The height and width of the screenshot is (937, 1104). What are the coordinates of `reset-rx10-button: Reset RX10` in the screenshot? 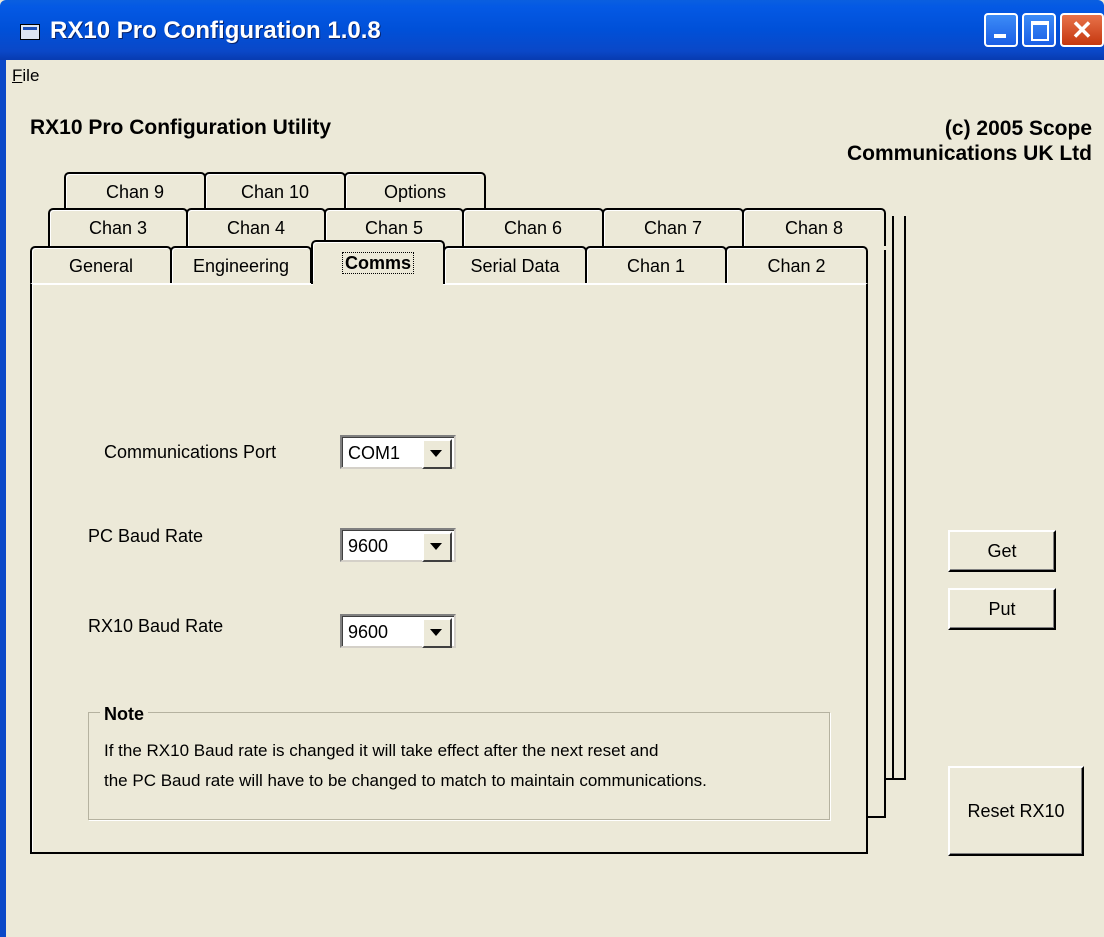 It's located at (1016, 811).